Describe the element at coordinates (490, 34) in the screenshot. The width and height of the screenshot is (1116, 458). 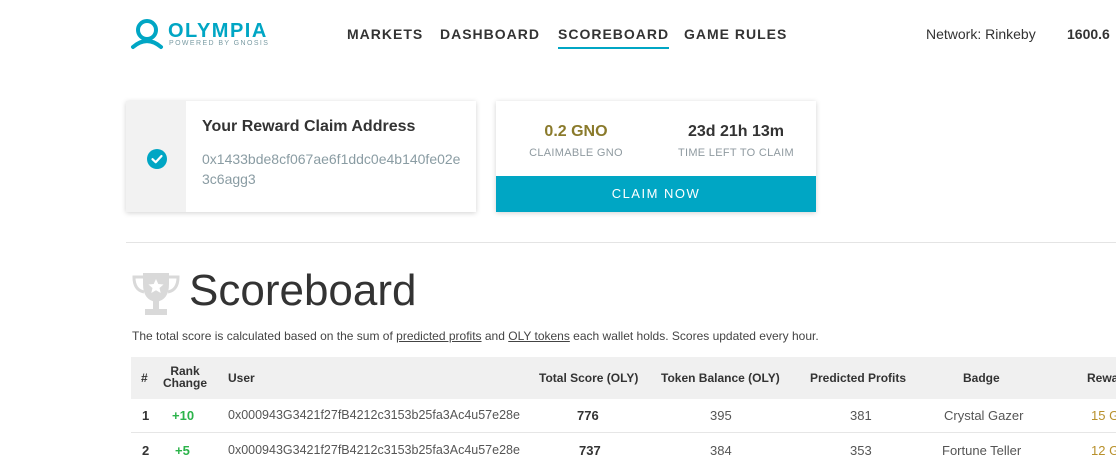
I see `nav-dashboard: DASHBOARD` at that location.